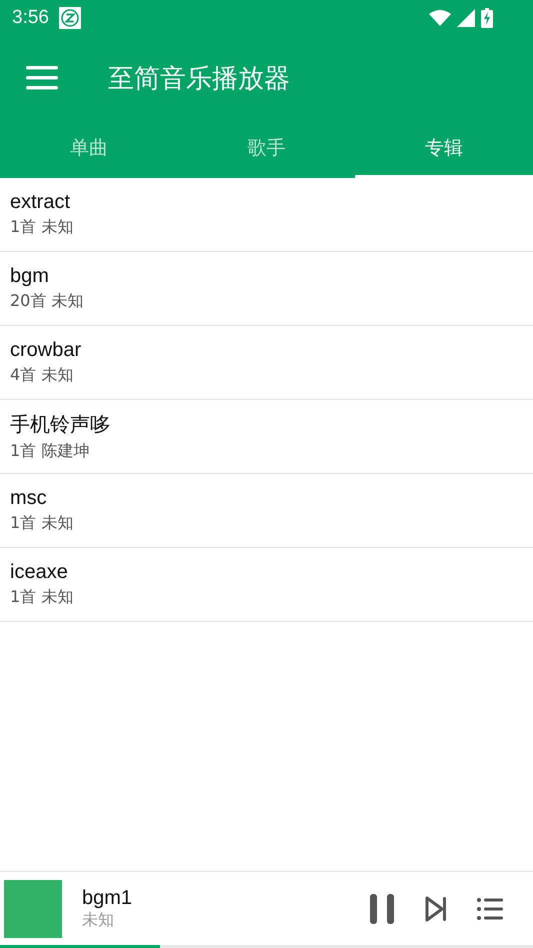 This screenshot has height=948, width=533. I want to click on album-item: msc 1首 未知, so click(266, 511).